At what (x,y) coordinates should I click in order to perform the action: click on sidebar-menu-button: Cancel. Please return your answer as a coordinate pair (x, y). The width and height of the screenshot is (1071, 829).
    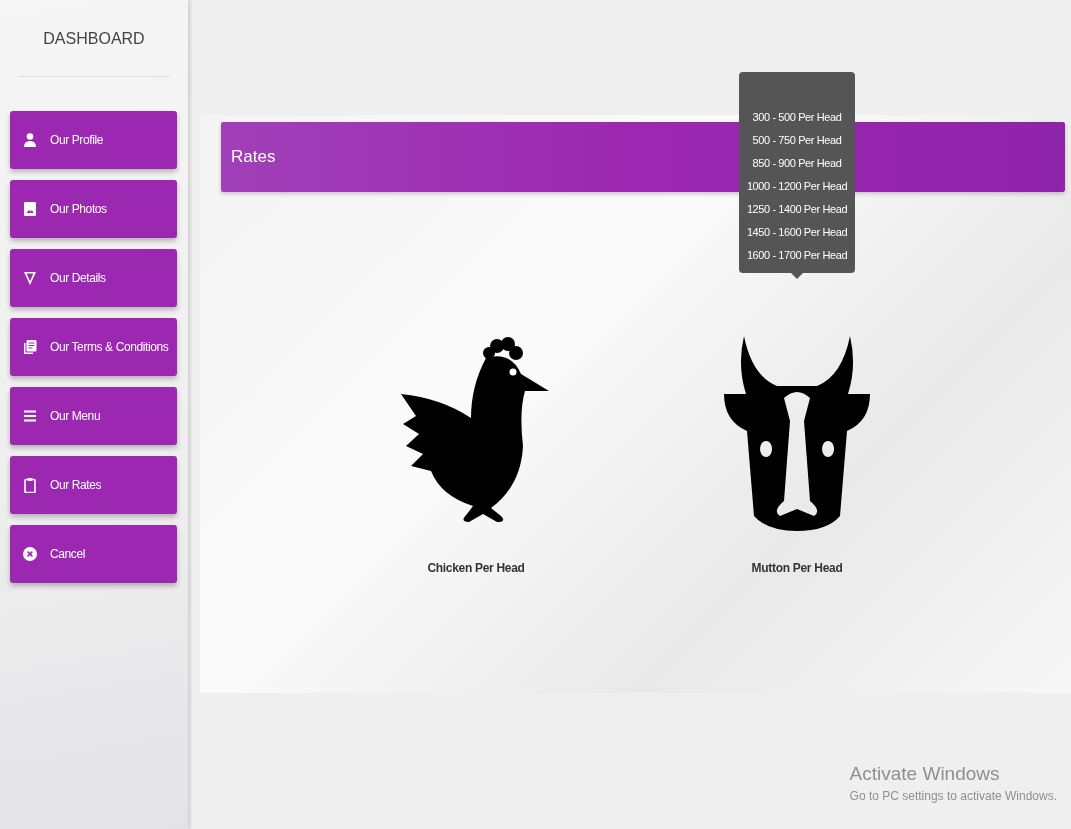
    Looking at the image, I should click on (93, 554).